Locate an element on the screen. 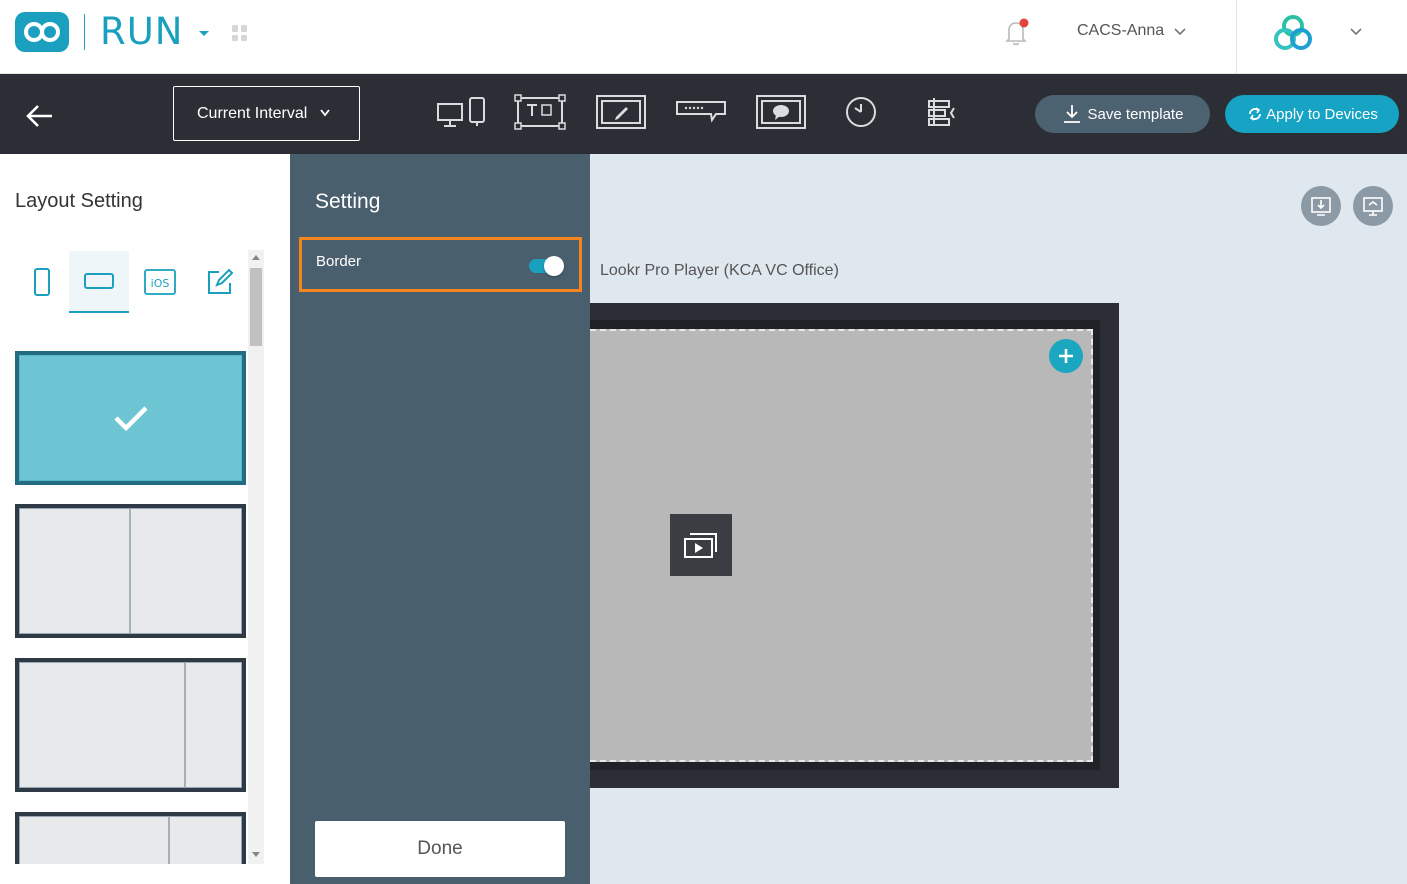 The image size is (1407, 884). svg-text: iOS is located at coordinates (160, 283).